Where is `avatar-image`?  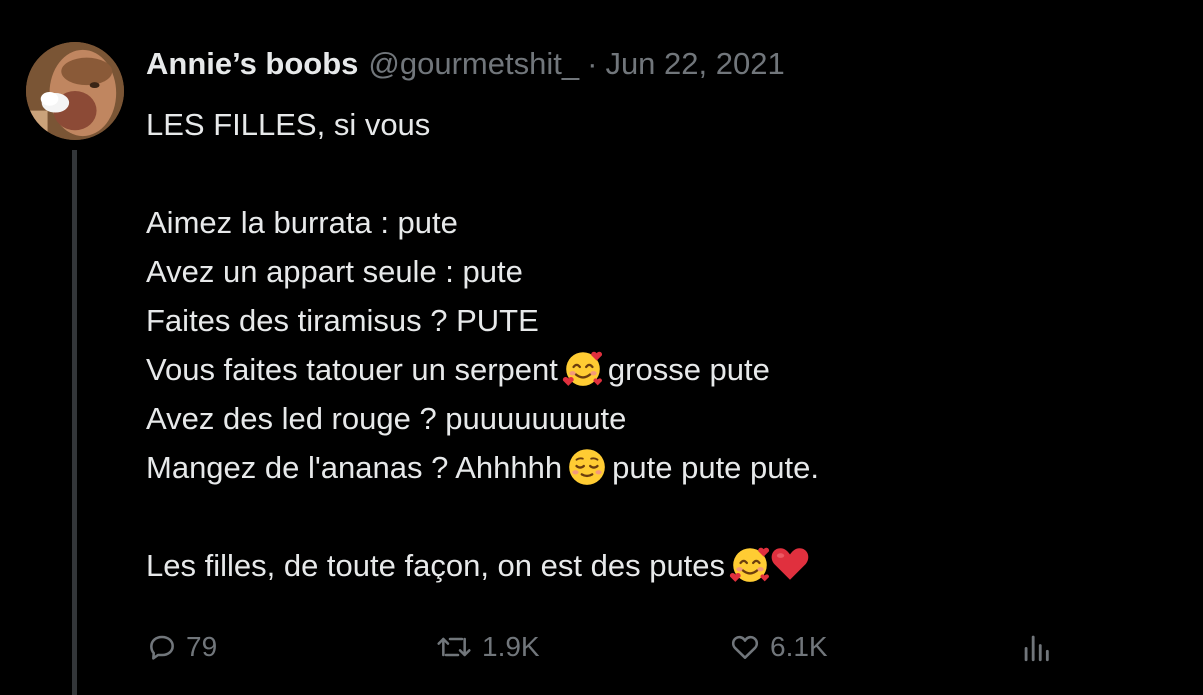 avatar-image is located at coordinates (75, 91).